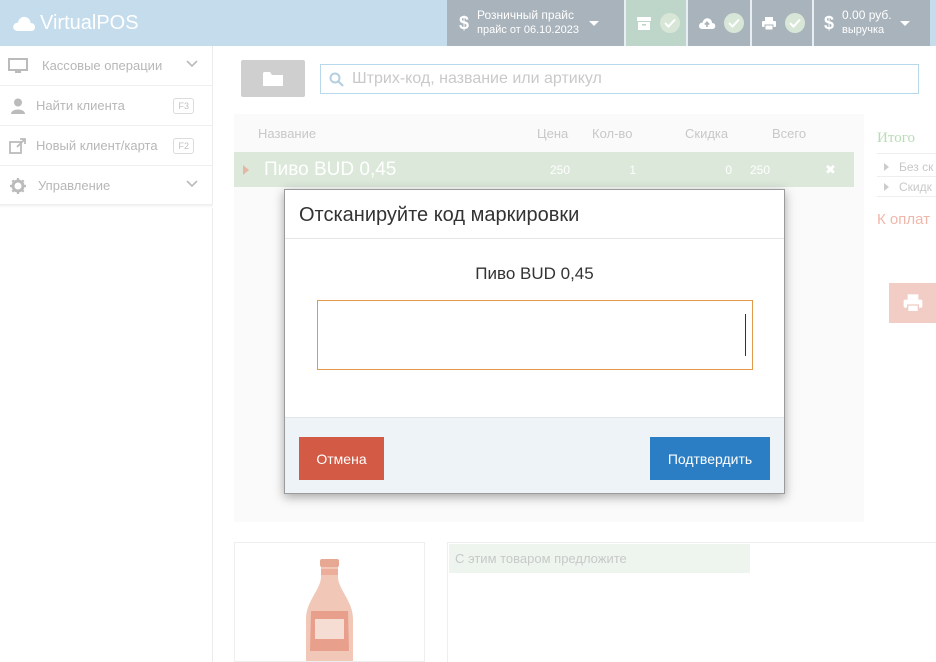 The height and width of the screenshot is (662, 936). What do you see at coordinates (745, 335) in the screenshot?
I see `text-cursor` at bounding box center [745, 335].